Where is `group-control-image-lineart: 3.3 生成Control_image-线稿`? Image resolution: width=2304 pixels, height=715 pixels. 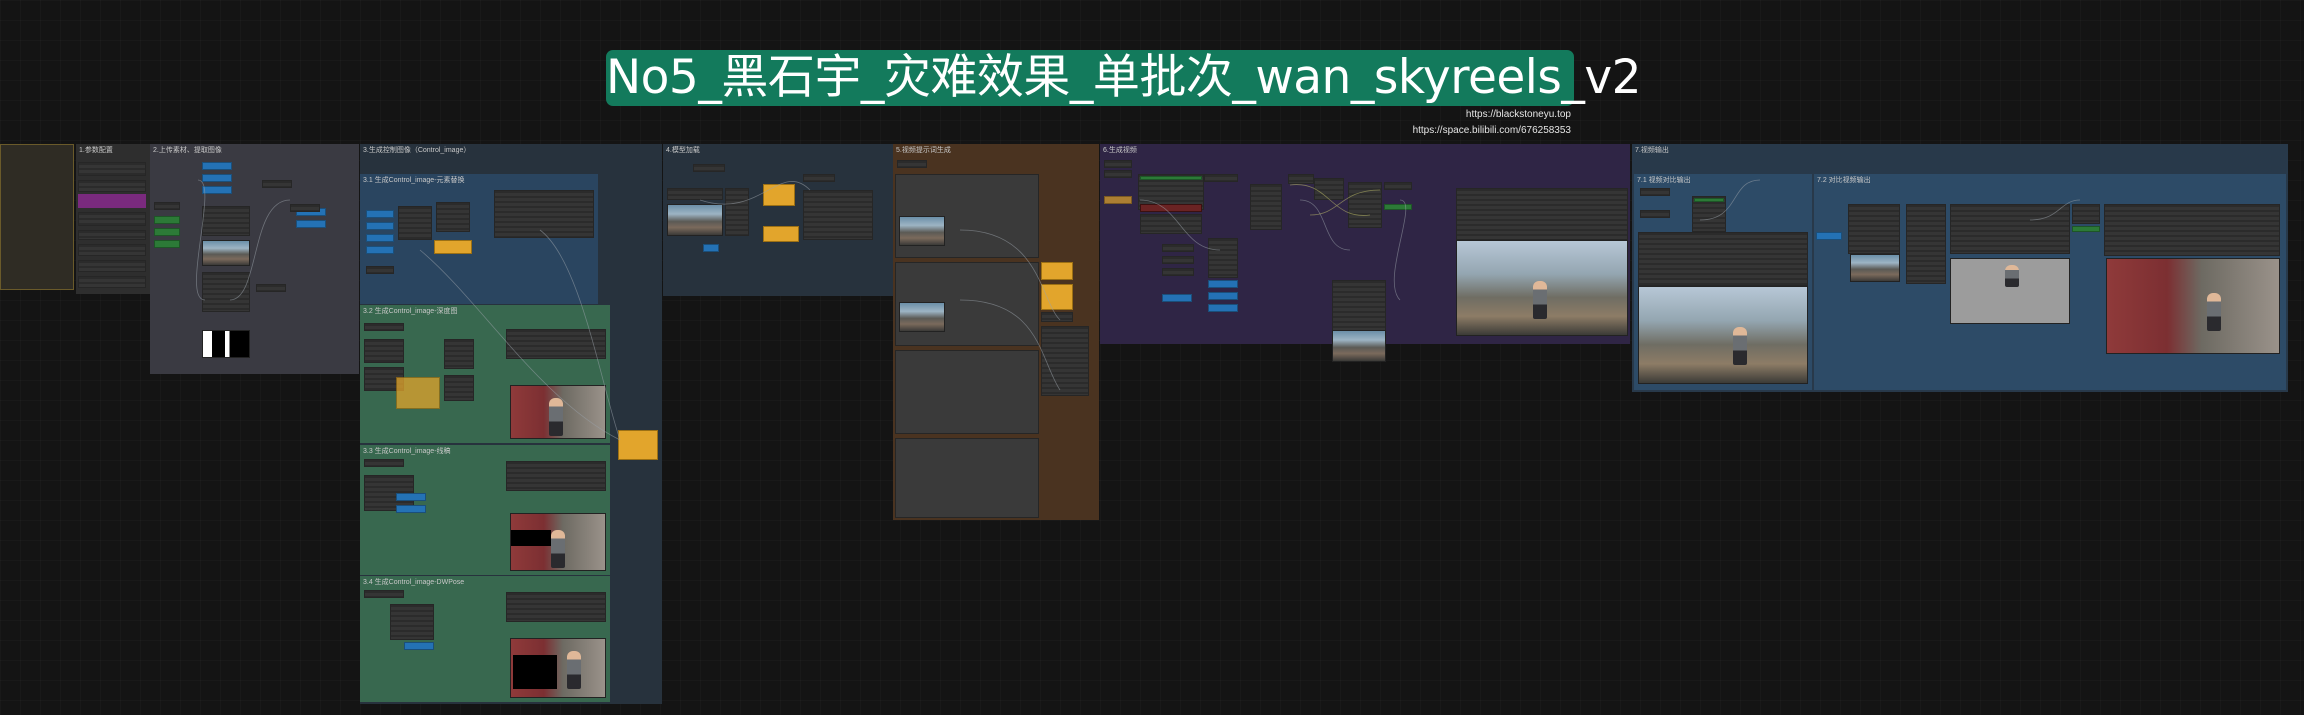 group-control-image-lineart: 3.3 生成Control_image-线稿 is located at coordinates (485, 510).